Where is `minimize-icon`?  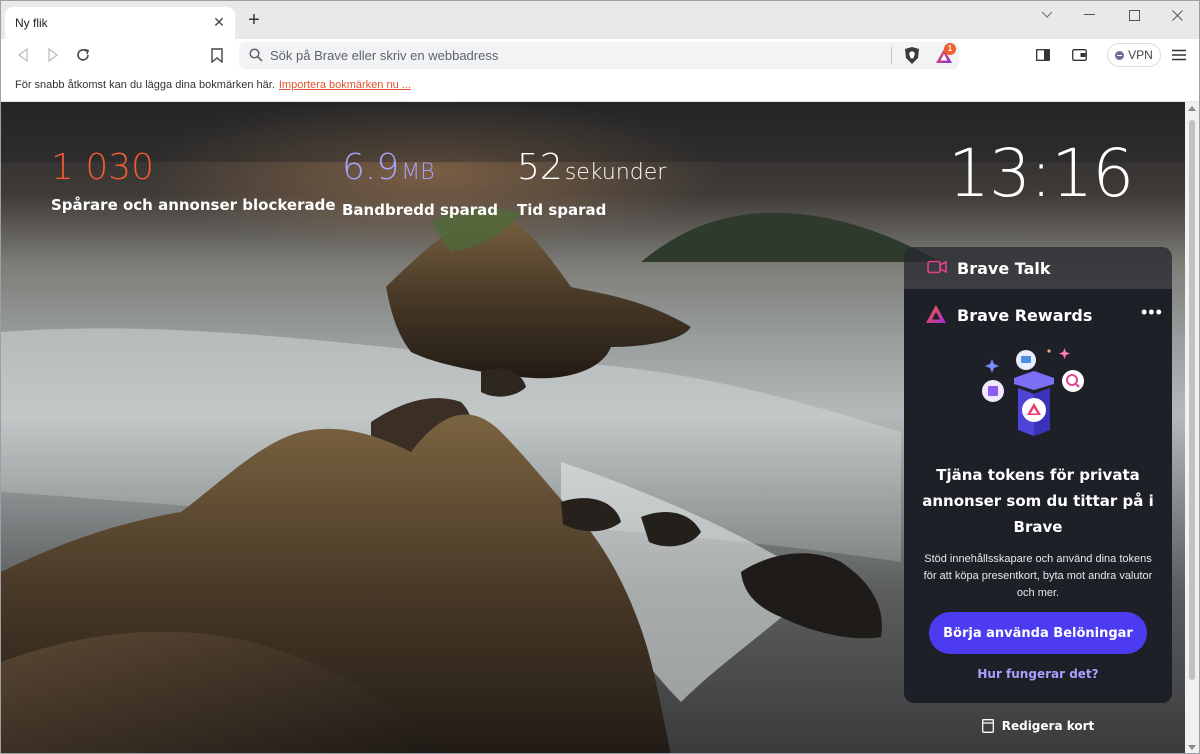
minimize-icon is located at coordinates (1089, 15).